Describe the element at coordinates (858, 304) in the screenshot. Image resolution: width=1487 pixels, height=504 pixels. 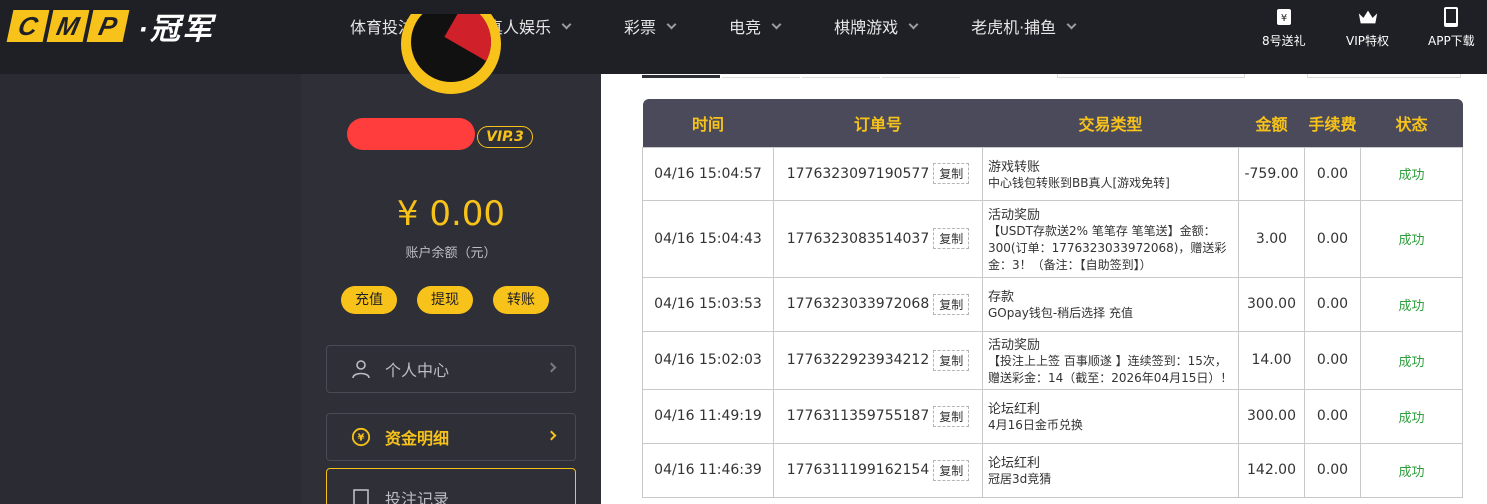
I see `order-number: 1776323033972068` at that location.